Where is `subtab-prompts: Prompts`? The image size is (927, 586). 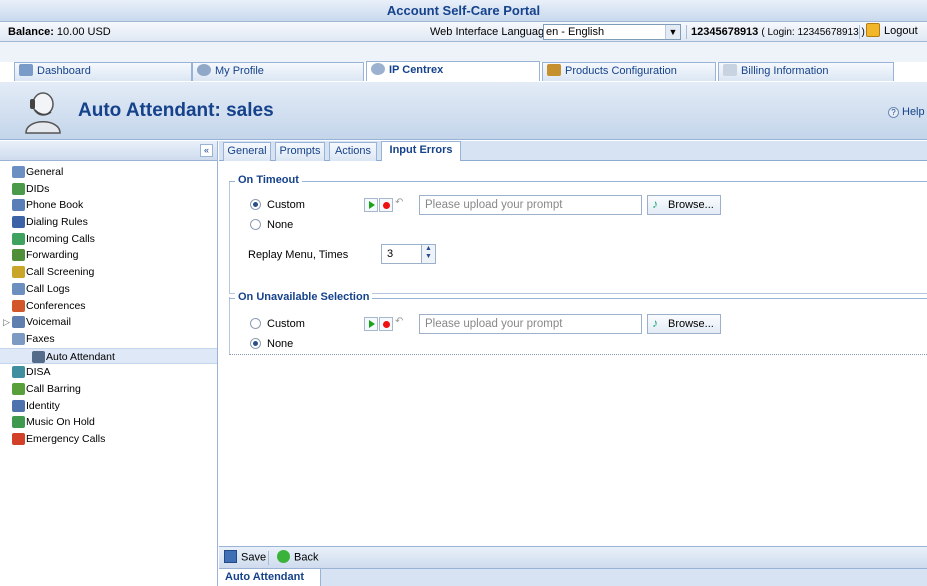
subtab-prompts: Prompts is located at coordinates (300, 151).